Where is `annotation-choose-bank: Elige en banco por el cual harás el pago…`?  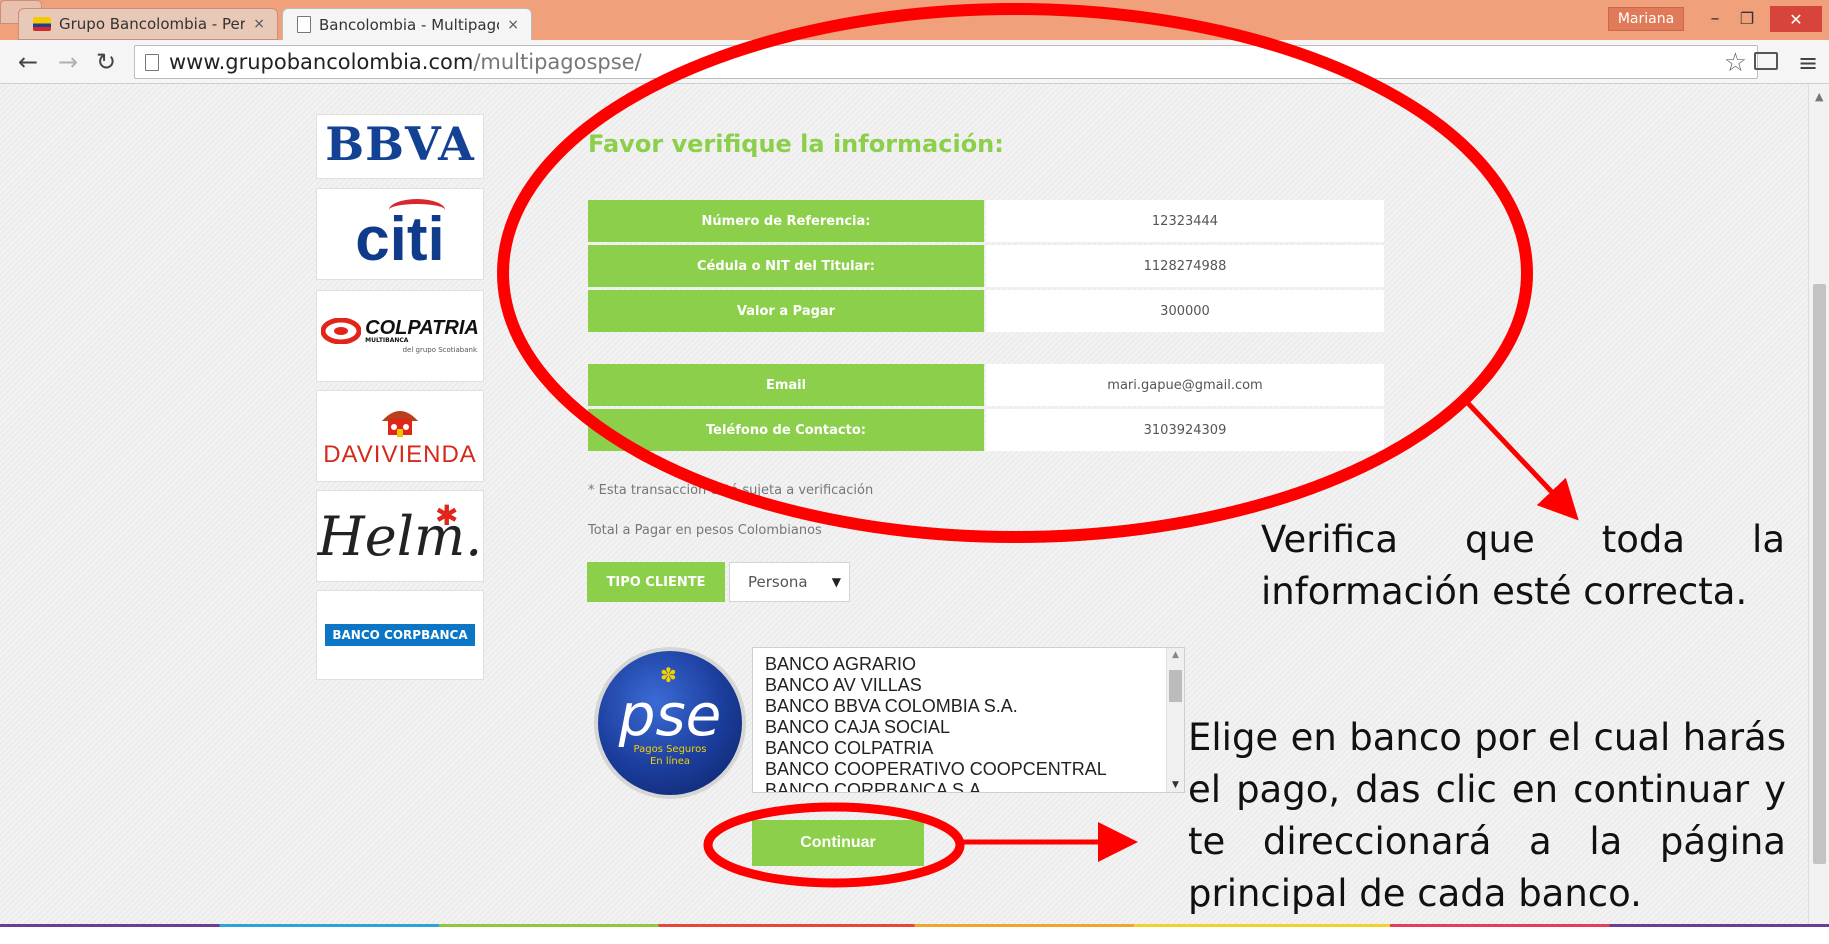 annotation-choose-bank: Elige en banco por el cual harás el pago… is located at coordinates (1487, 815).